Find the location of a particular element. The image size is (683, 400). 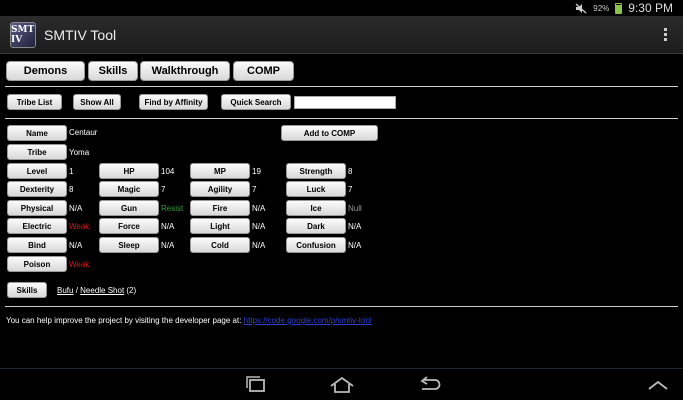

quick-search-input is located at coordinates (345, 102).